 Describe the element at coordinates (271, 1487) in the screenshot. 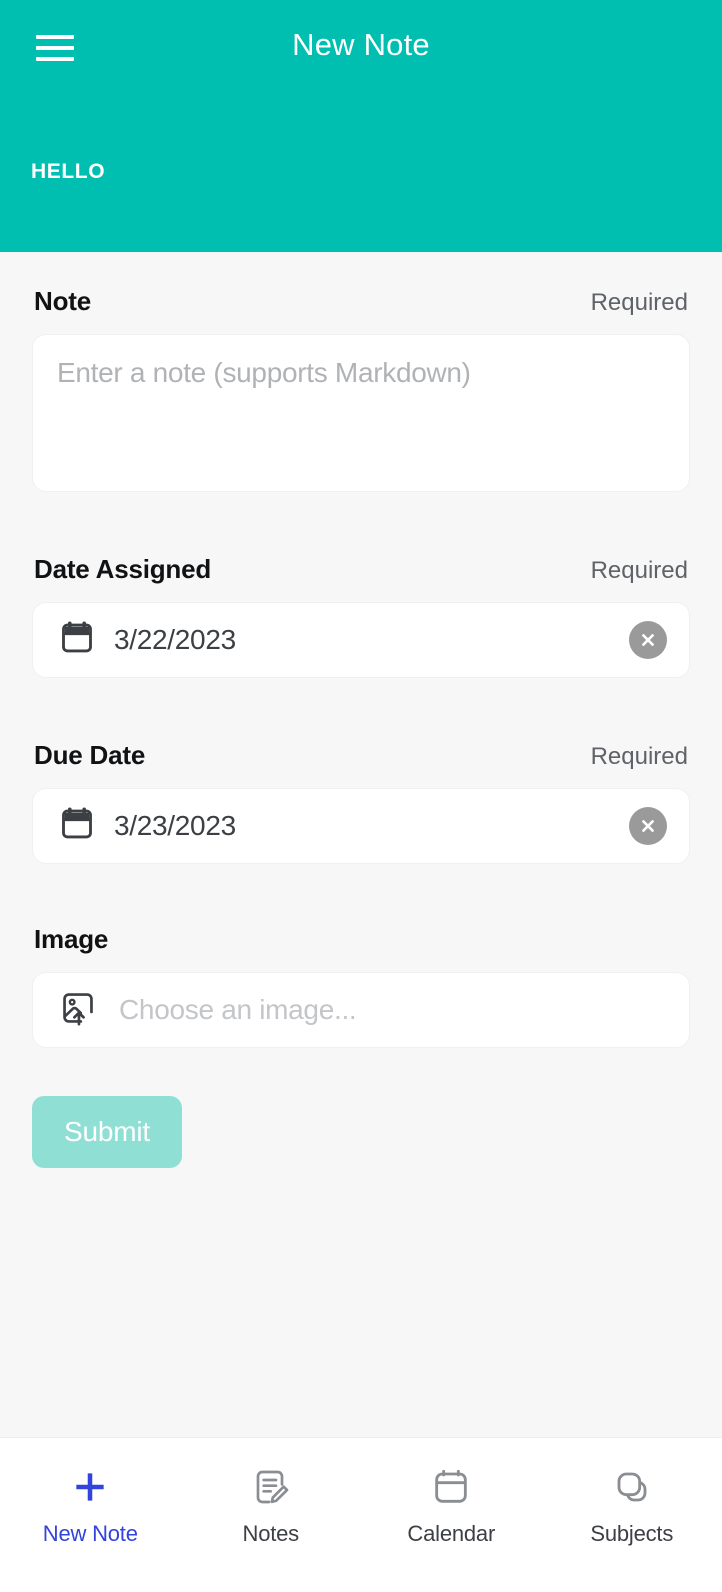

I see `note-pencil-icon` at that location.